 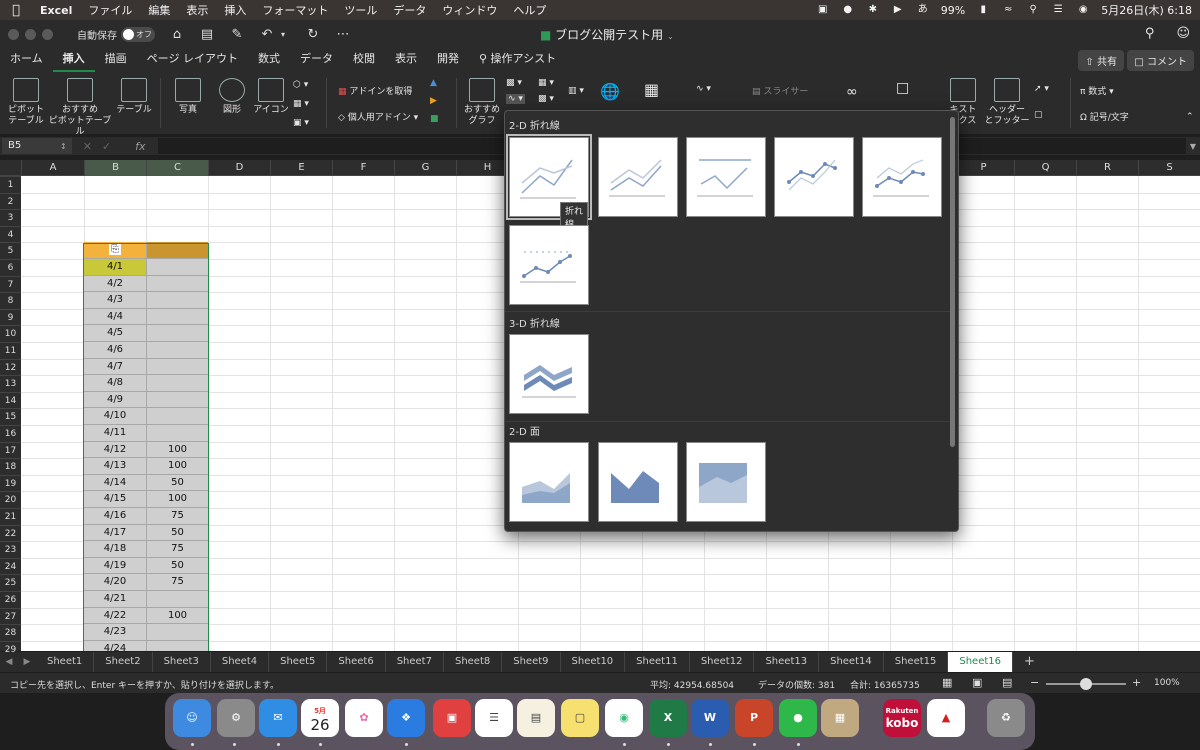 What do you see at coordinates (726, 482) in the screenshot?
I see `chart-thumb-100-stacked-area` at bounding box center [726, 482].